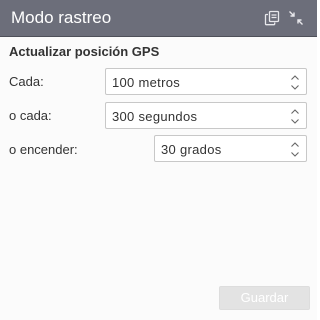  I want to click on distance-decrement-button, so click(294, 87).